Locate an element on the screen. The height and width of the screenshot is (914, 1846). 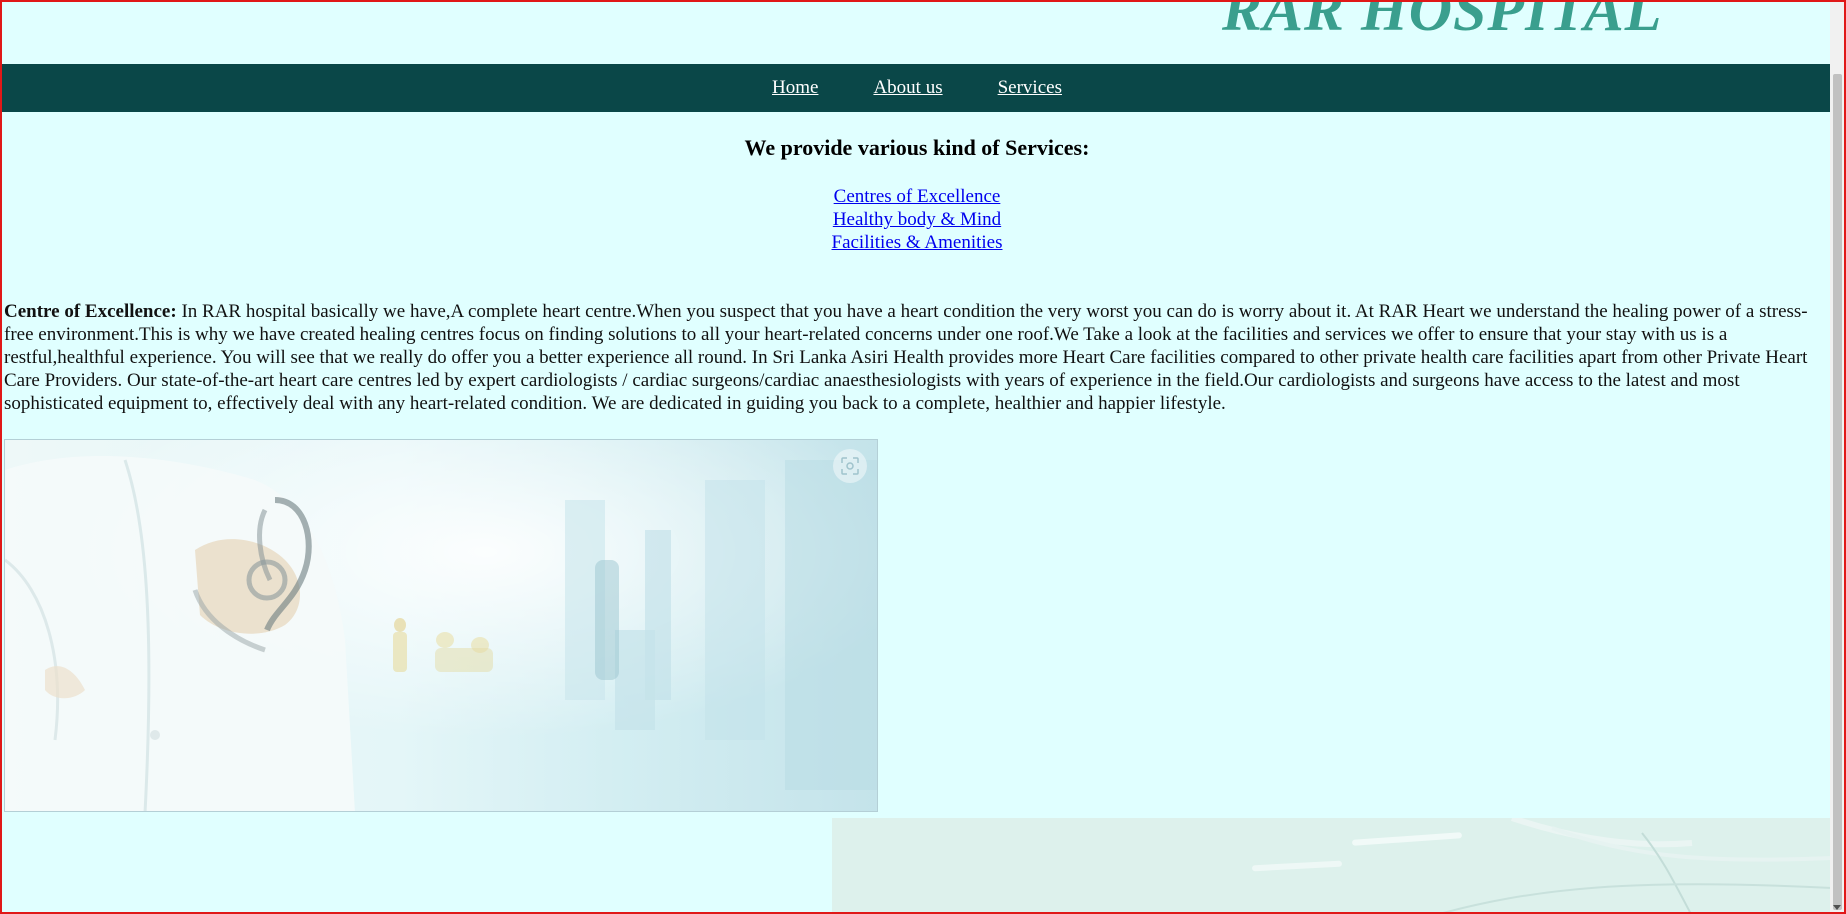
main-nav: Home About us Services is located at coordinates (917, 88).